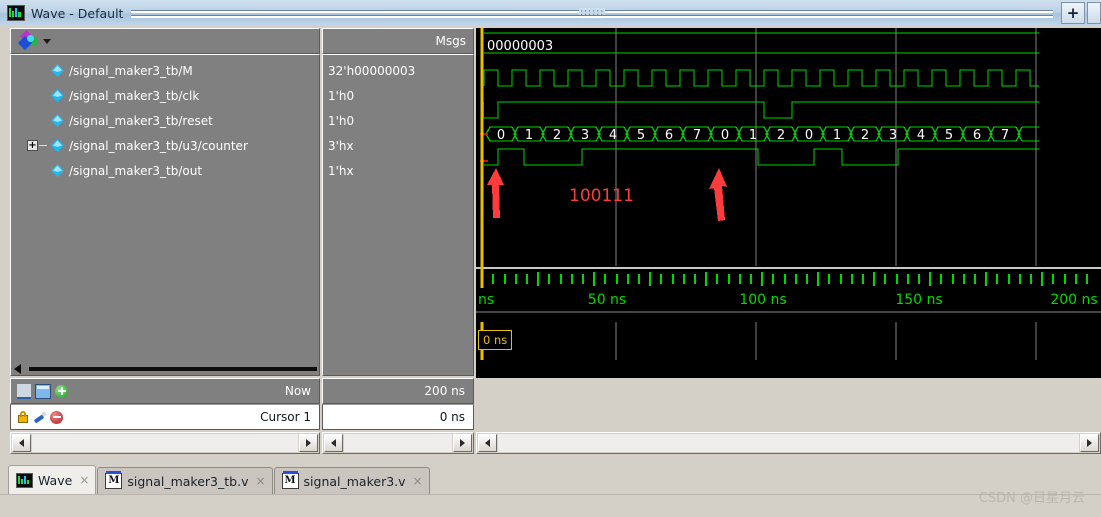 This screenshot has height=517, width=1101. I want to click on signal-names-header, so click(165, 41).